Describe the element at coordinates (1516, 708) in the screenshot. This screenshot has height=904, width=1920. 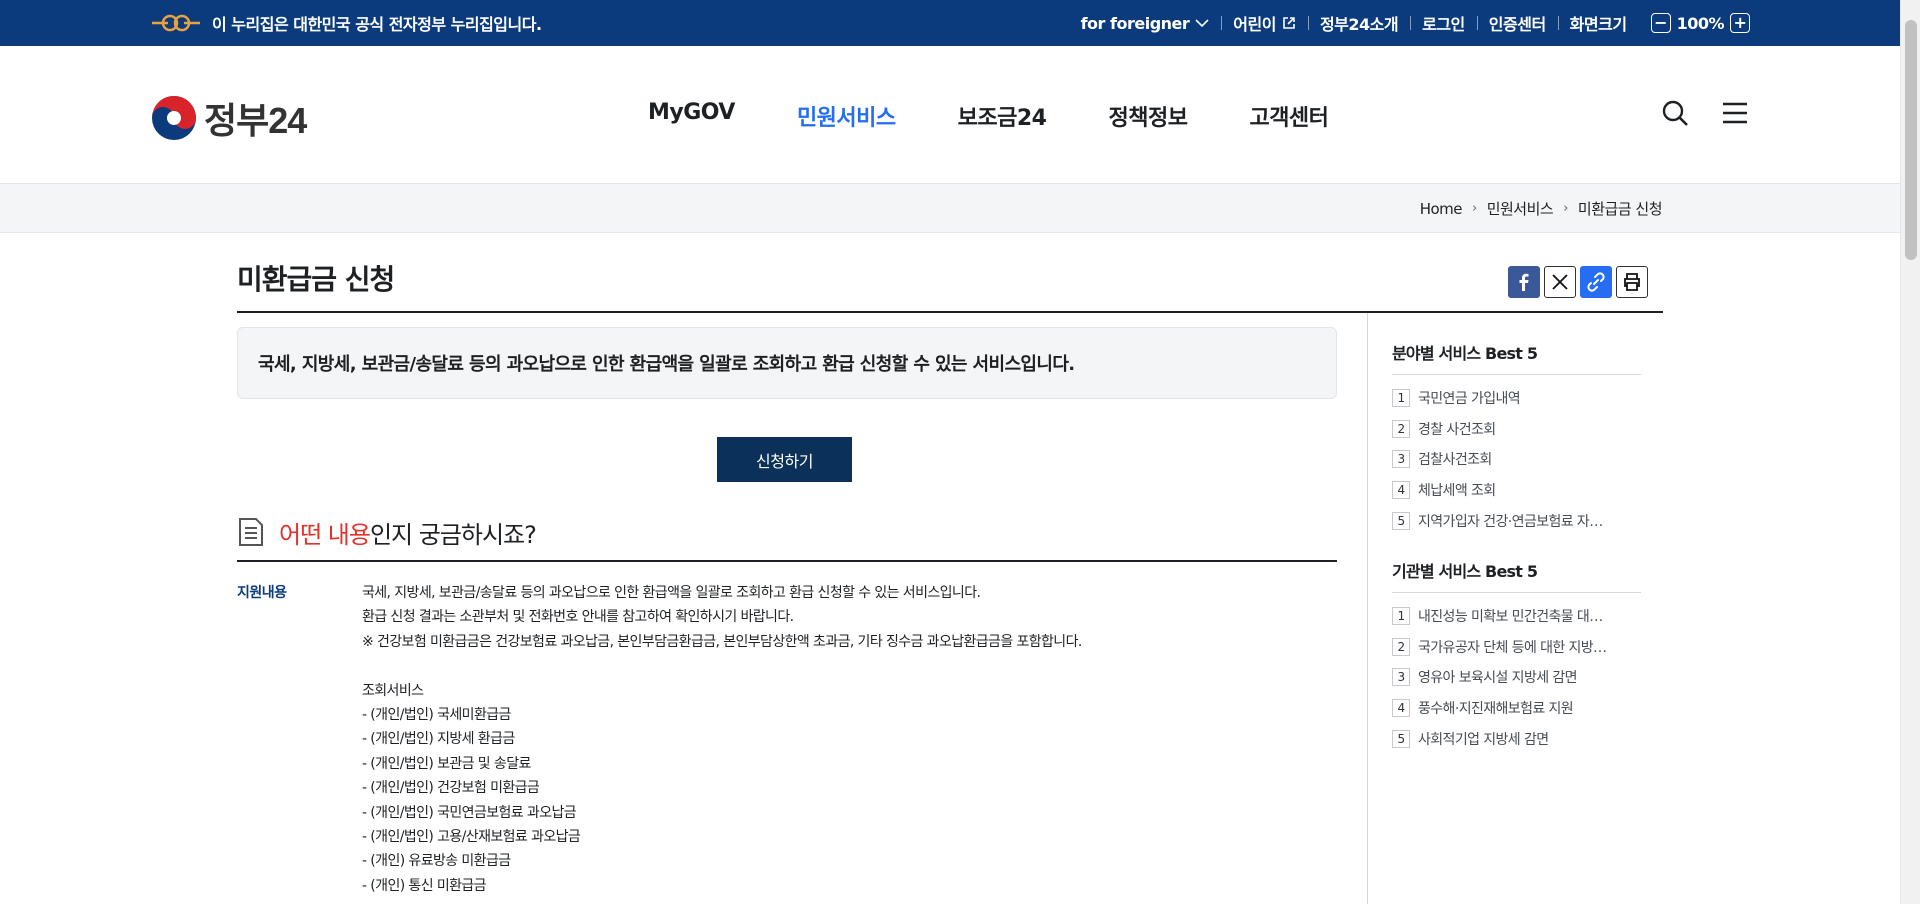
I see `list-item: 4 풍수해·지진재해보험료 지원` at that location.